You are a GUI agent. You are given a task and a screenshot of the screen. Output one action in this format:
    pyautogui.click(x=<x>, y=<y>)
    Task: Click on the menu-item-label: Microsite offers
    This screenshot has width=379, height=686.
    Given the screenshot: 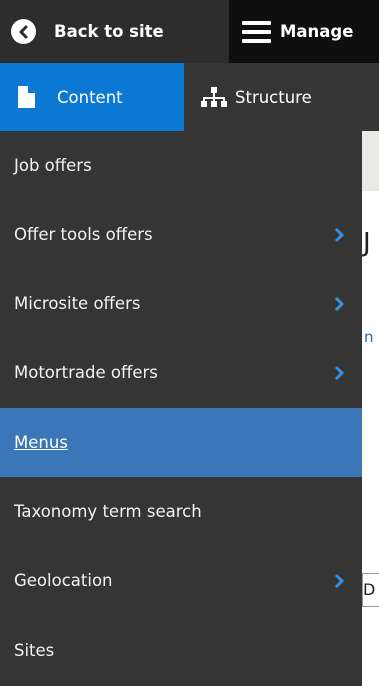 What is the action you would take?
    pyautogui.click(x=77, y=303)
    